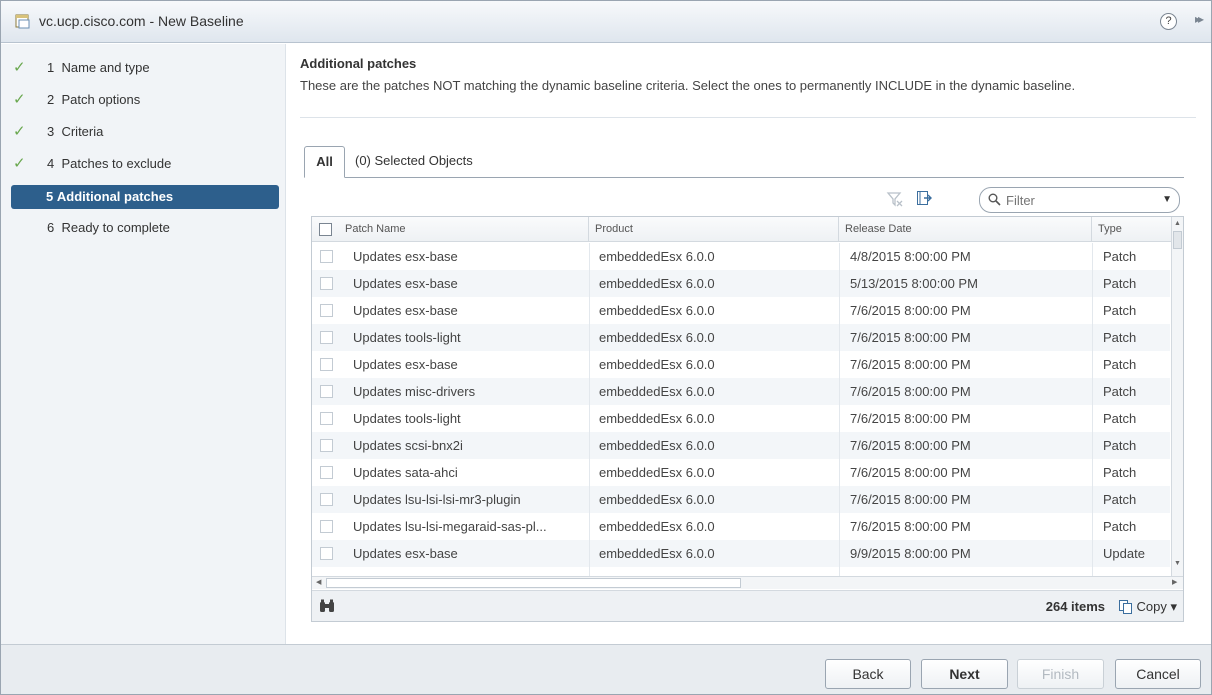 This screenshot has height=695, width=1212. Describe the element at coordinates (145, 100) in the screenshot. I see `step-patch-options: ✓ 2 Patch options` at that location.